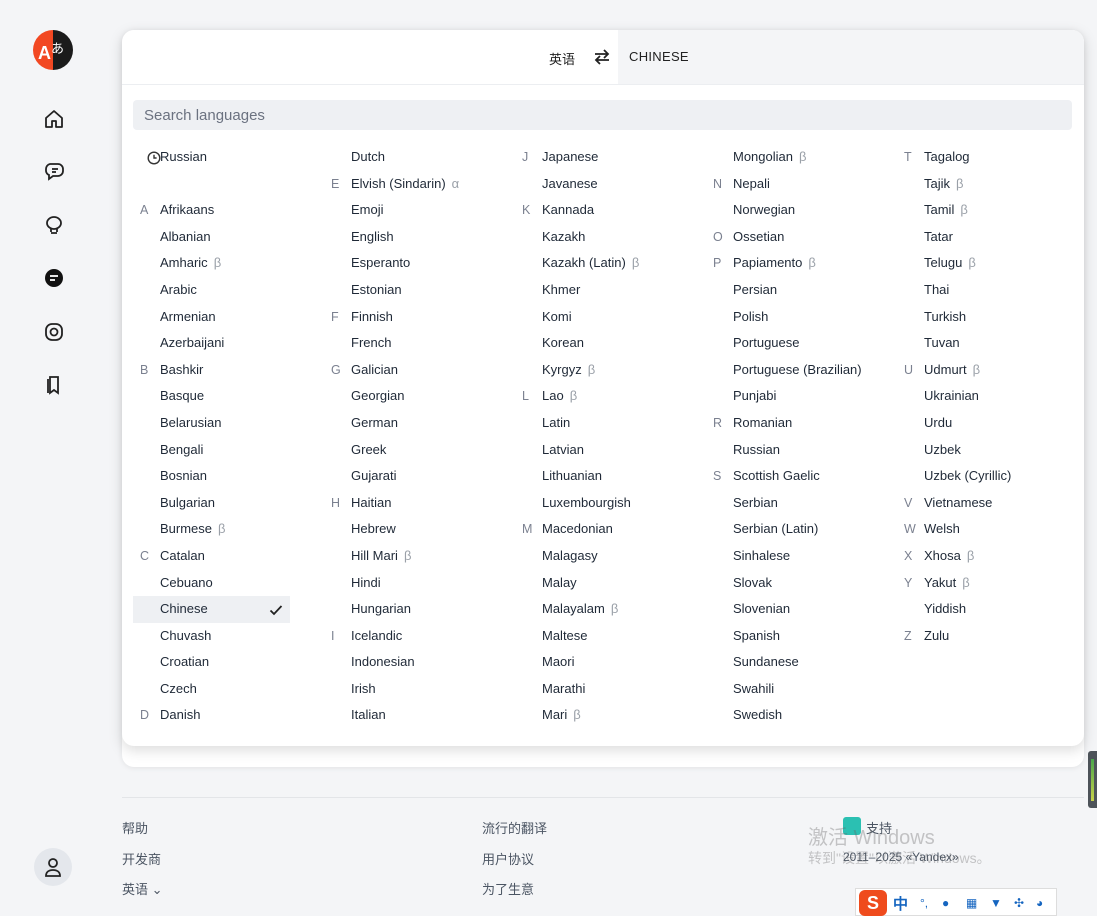 Image resolution: width=1097 pixels, height=916 pixels. I want to click on language-option: Marathi, so click(605, 689).